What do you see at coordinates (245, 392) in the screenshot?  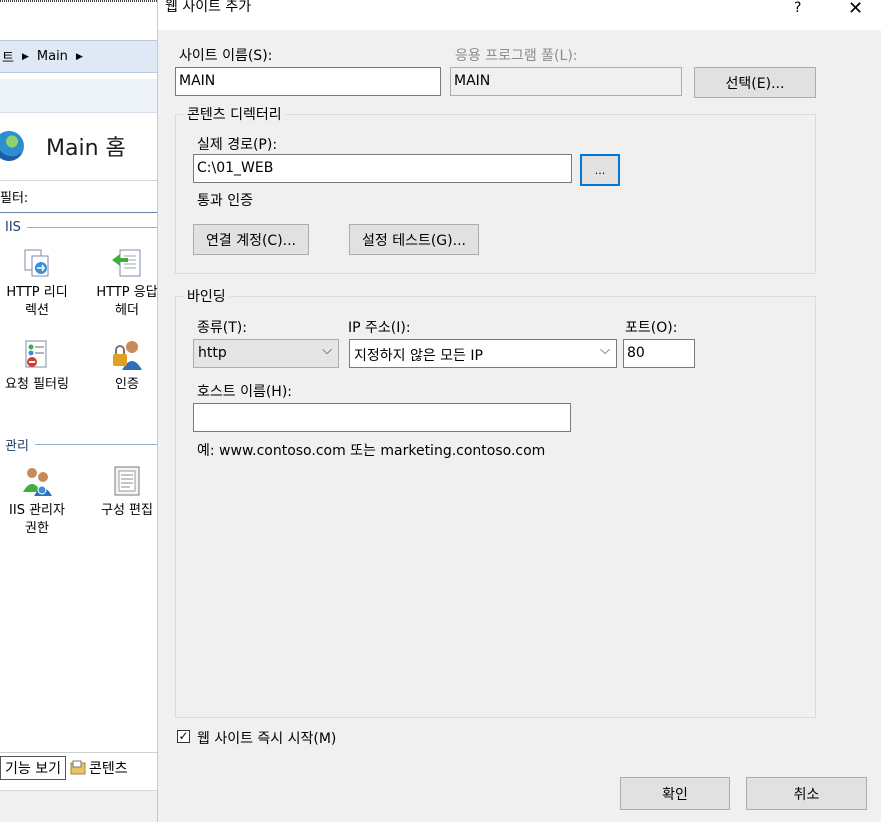 I see `host-name-label: 호스트 이름(H):` at bounding box center [245, 392].